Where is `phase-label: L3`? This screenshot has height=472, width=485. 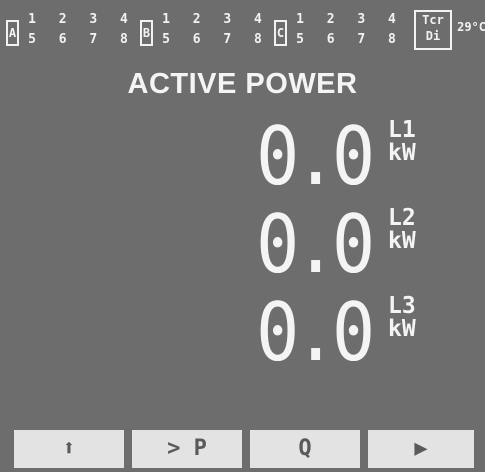 phase-label: L3 is located at coordinates (402, 306).